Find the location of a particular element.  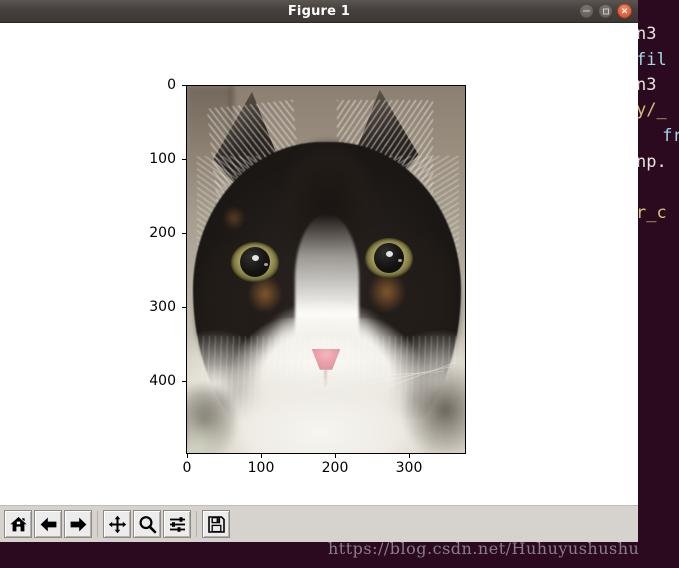

ytick-label-200: 200 is located at coordinates (162, 233).